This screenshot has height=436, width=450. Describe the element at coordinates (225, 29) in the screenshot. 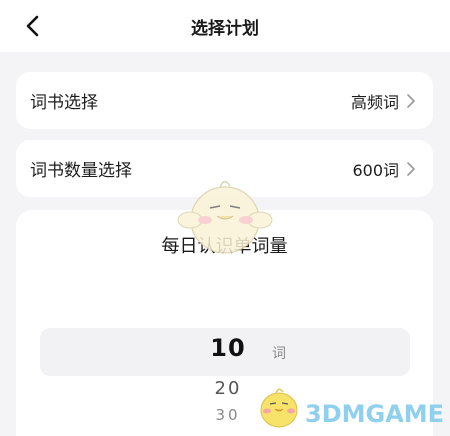

I see `page-title: 选择计划` at that location.